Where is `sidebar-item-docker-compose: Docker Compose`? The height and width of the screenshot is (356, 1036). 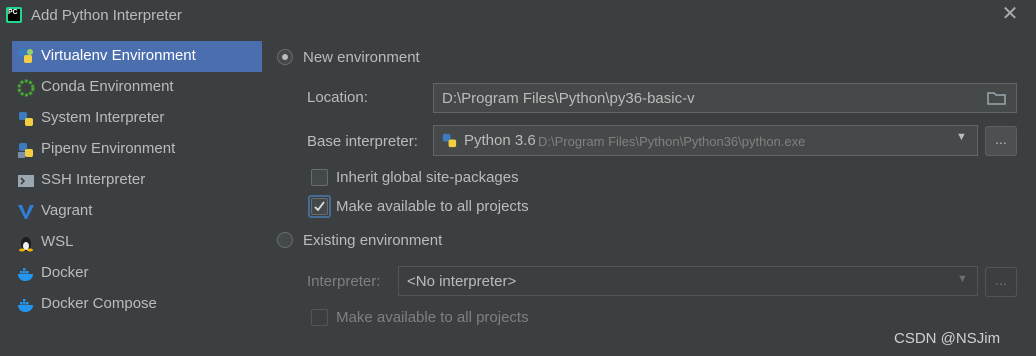 sidebar-item-docker-compose: Docker Compose is located at coordinates (137, 304).